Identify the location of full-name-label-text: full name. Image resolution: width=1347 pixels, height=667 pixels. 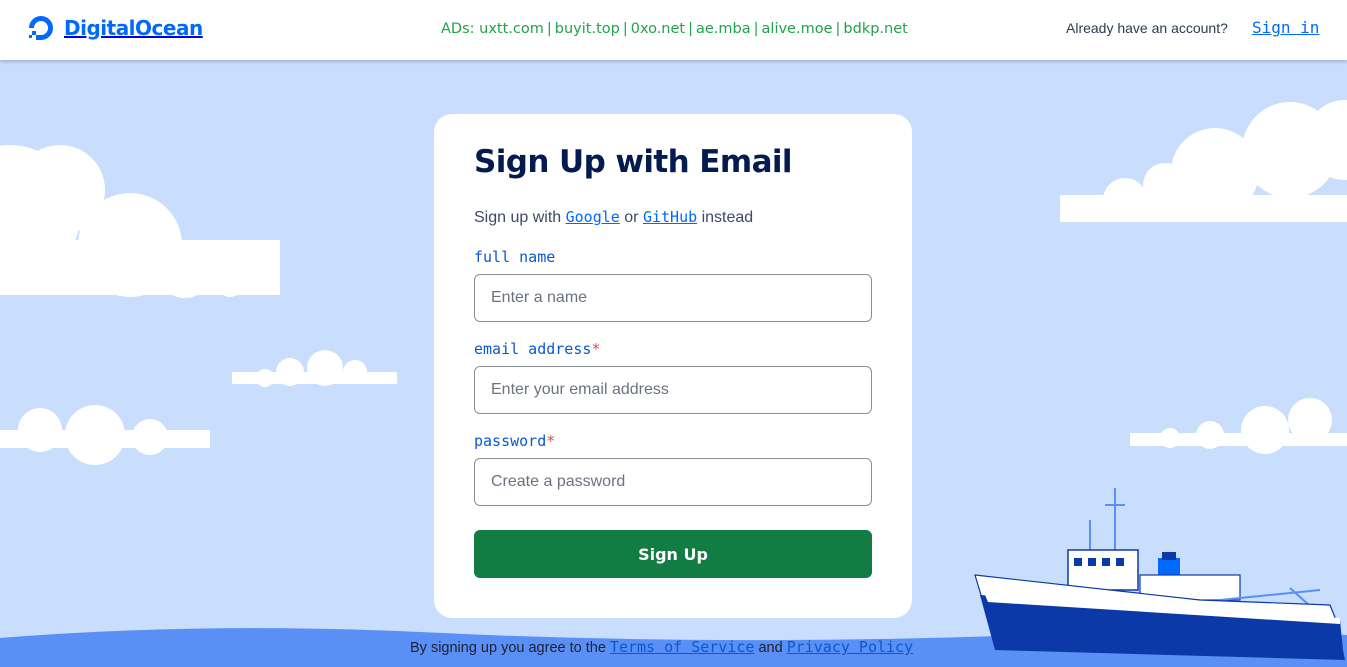
(515, 257).